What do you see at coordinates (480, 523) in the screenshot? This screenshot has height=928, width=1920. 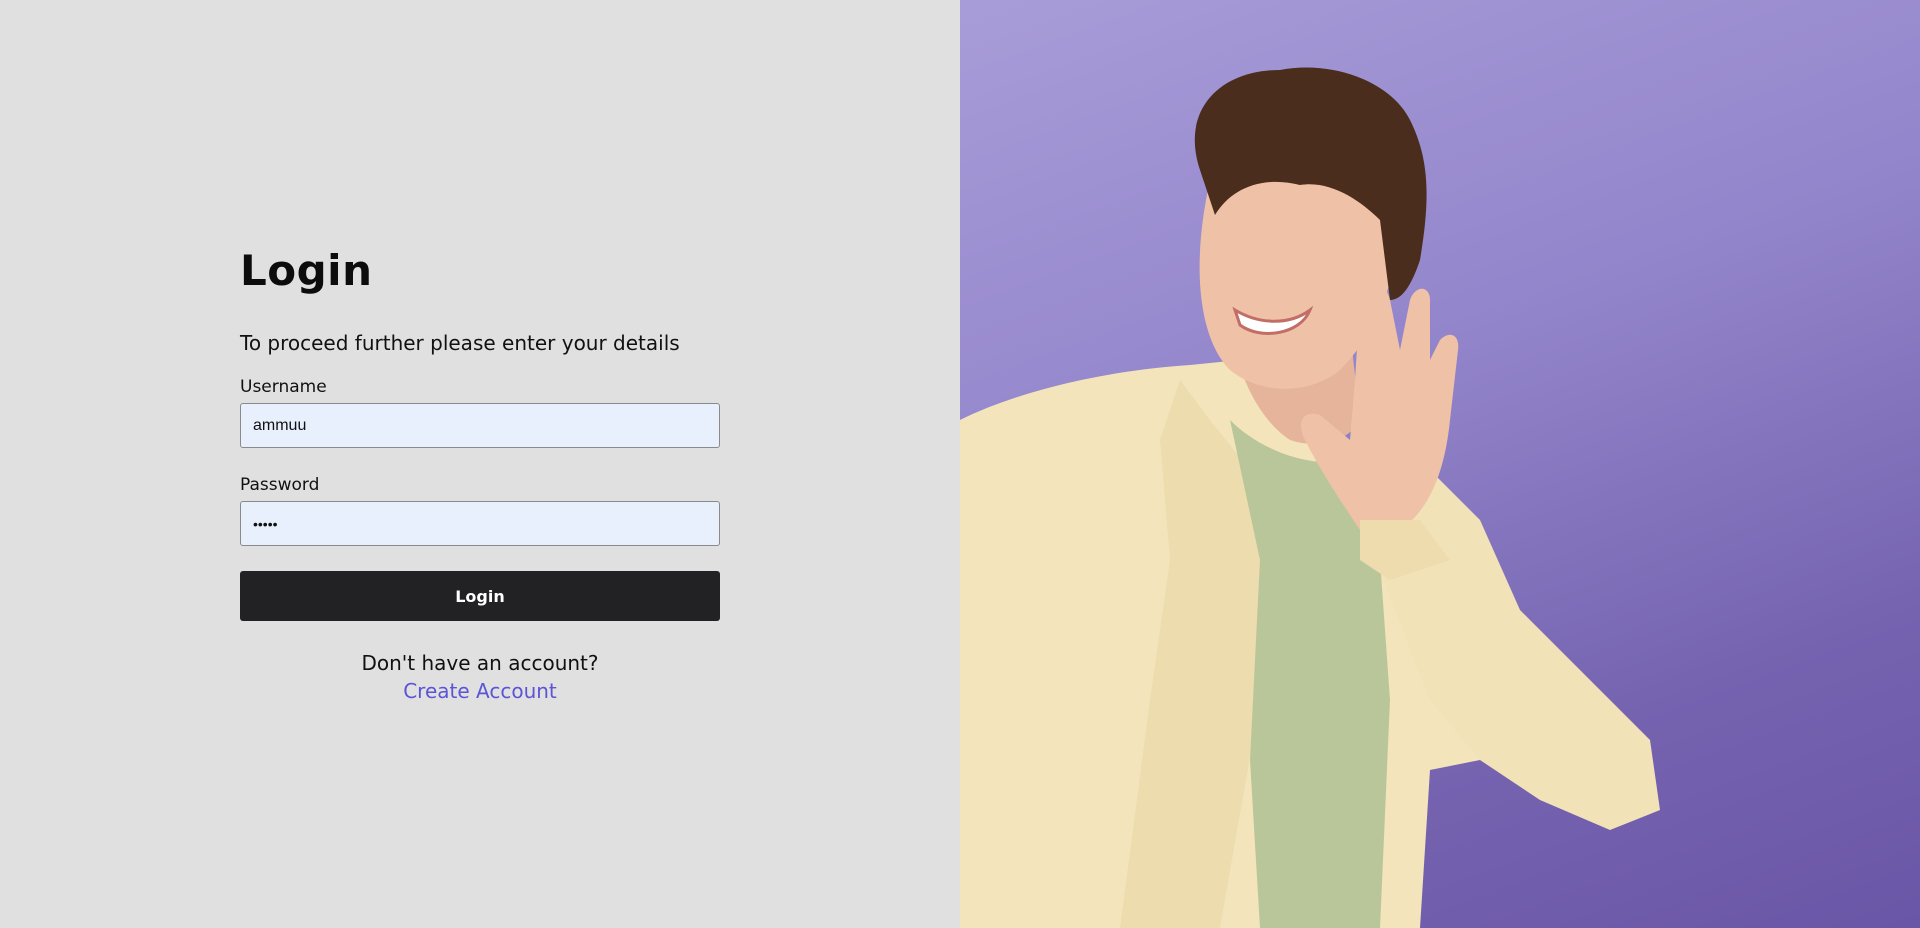 I see `password-input` at bounding box center [480, 523].